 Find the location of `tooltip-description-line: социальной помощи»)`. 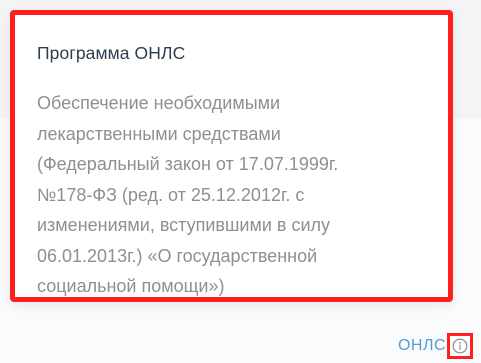

tooltip-description-line: социальной помощи») is located at coordinates (131, 286).